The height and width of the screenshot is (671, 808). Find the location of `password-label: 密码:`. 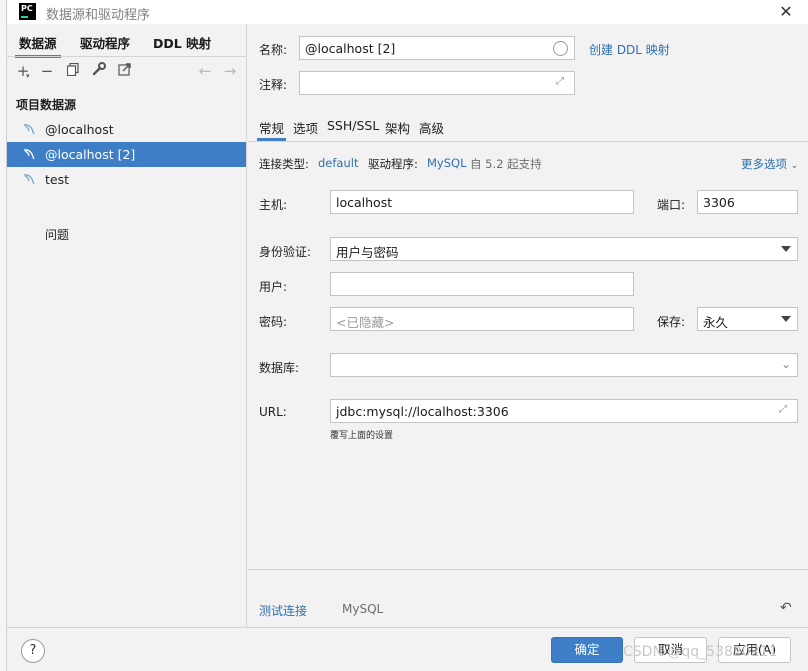

password-label: 密码: is located at coordinates (273, 322).